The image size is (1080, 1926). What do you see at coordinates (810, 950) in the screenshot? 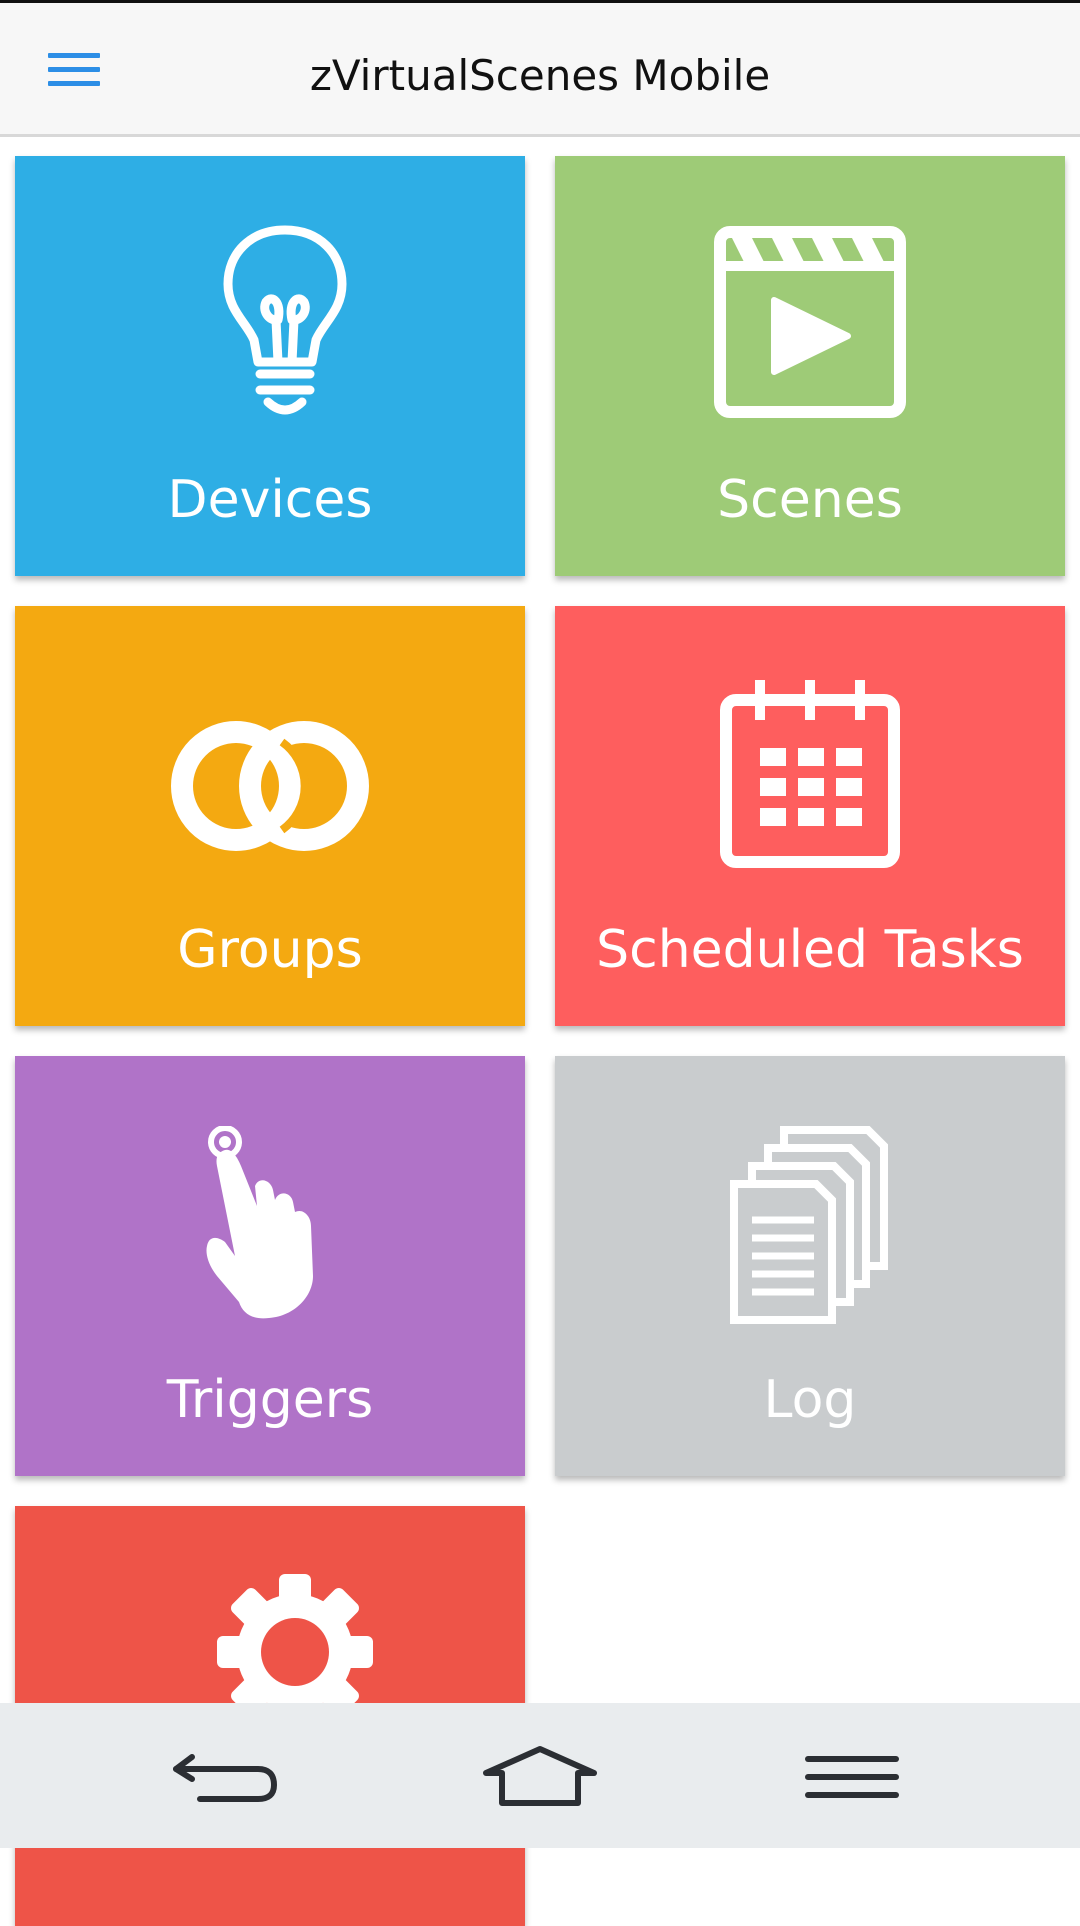
I see `tile-label-scheduled-tasks: Scheduled Tasks` at bounding box center [810, 950].